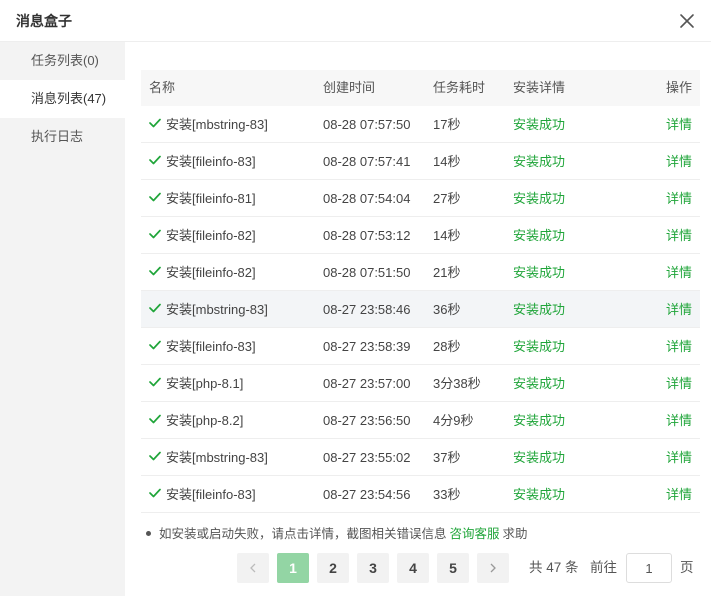  Describe the element at coordinates (367, 272) in the screenshot. I see `created-time: 08-28 07:51:50` at that location.